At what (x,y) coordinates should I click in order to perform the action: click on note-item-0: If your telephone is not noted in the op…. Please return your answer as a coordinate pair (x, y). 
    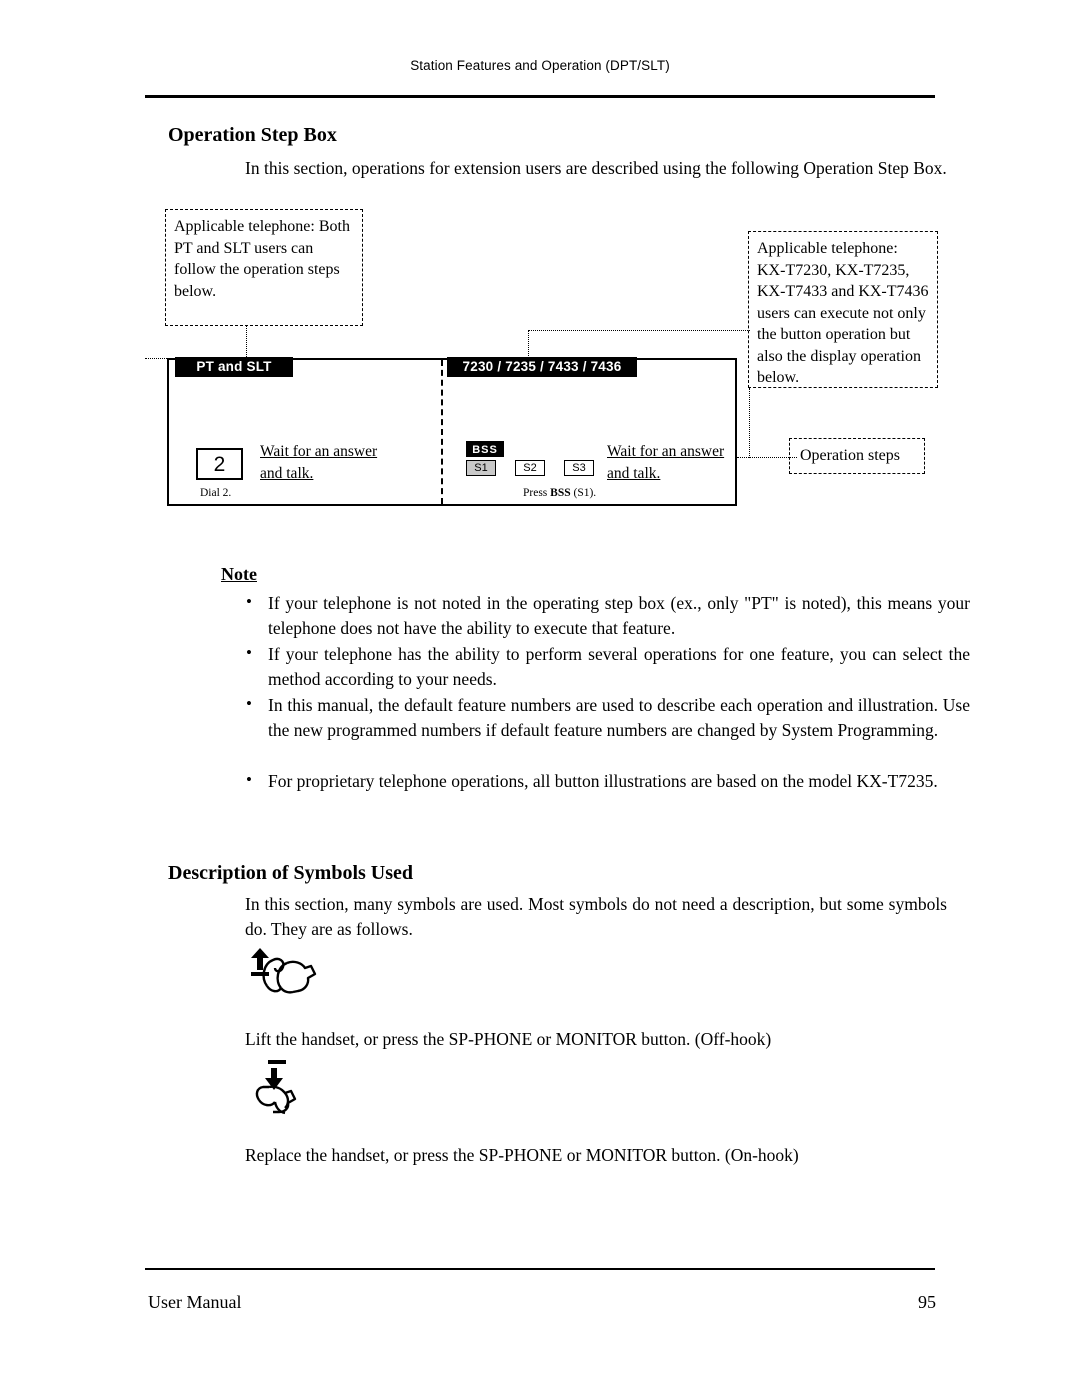
    Looking at the image, I should click on (619, 615).